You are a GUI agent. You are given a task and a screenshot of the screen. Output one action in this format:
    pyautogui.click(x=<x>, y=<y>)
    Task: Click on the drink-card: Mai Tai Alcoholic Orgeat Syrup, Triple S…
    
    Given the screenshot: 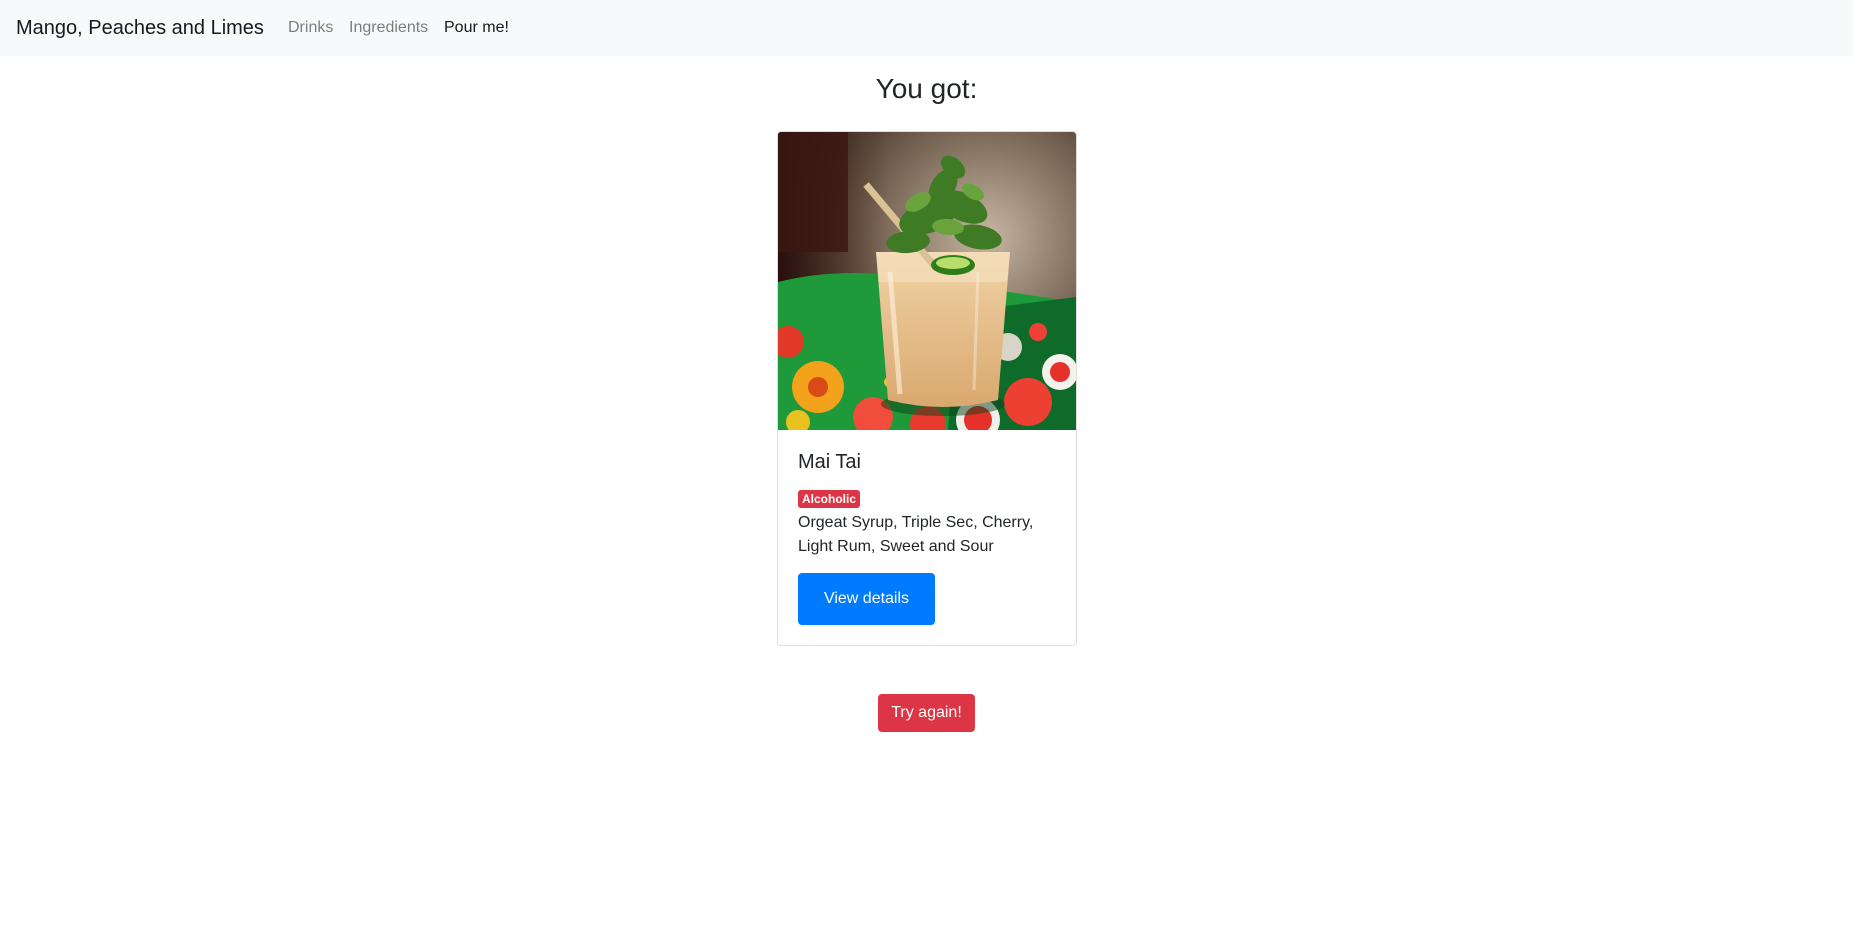 What is the action you would take?
    pyautogui.click(x=927, y=388)
    